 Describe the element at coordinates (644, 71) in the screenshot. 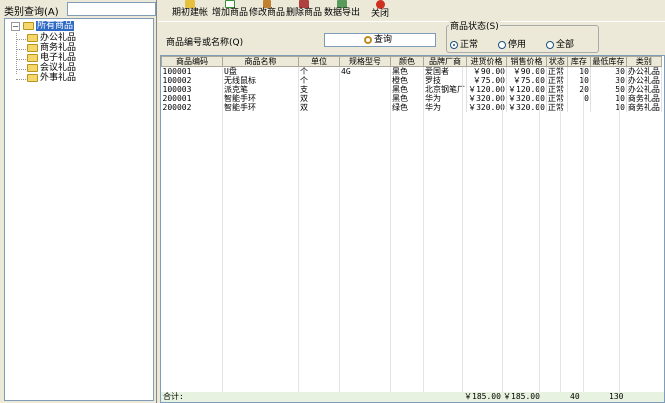

I see `cell: 办公礼品` at that location.